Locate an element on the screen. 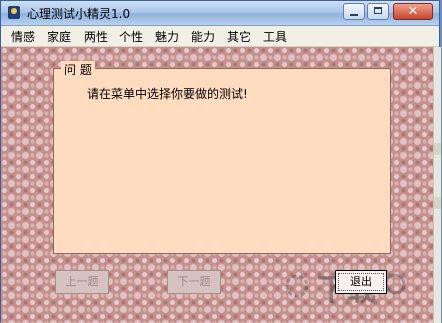  question-text: 请在菜单中选择你要做的测试! is located at coordinates (167, 94).